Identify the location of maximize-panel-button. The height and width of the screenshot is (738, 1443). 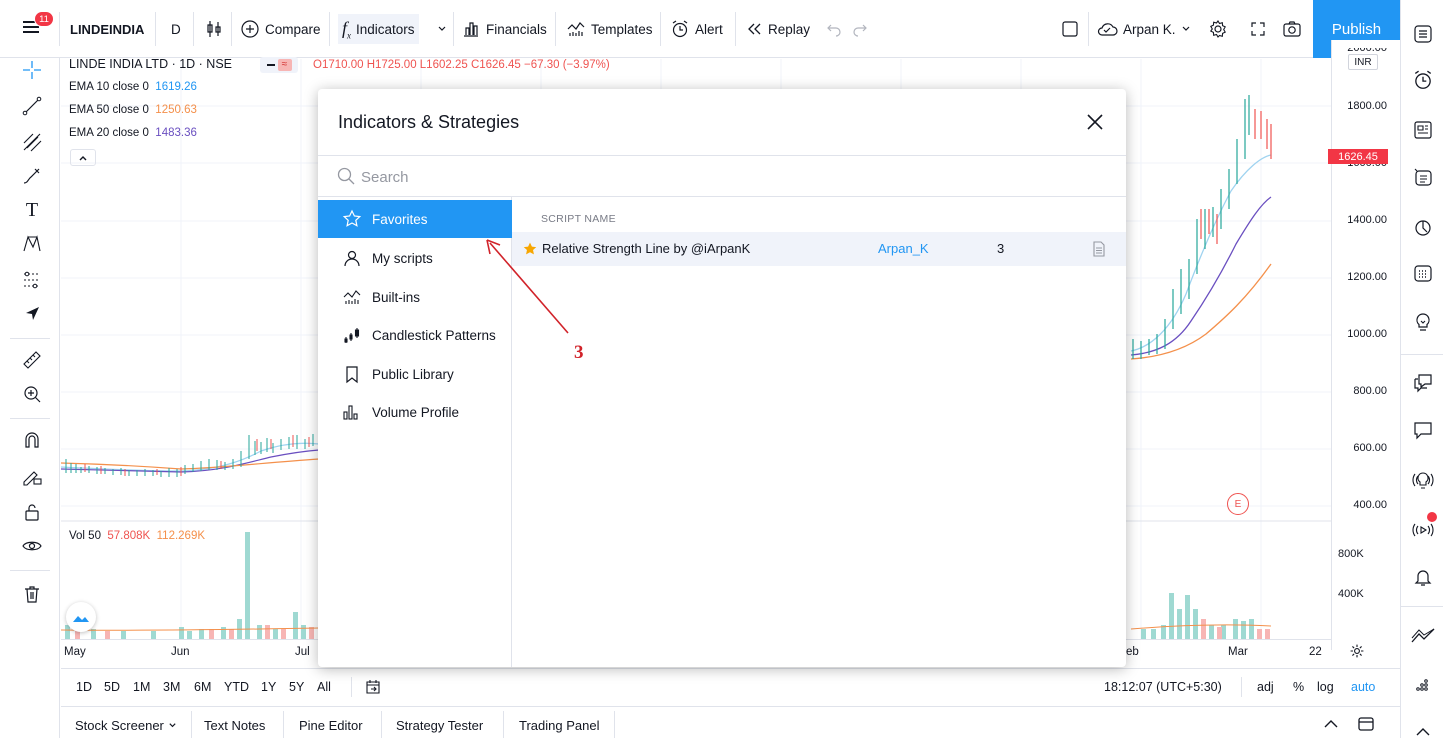
(1366, 725).